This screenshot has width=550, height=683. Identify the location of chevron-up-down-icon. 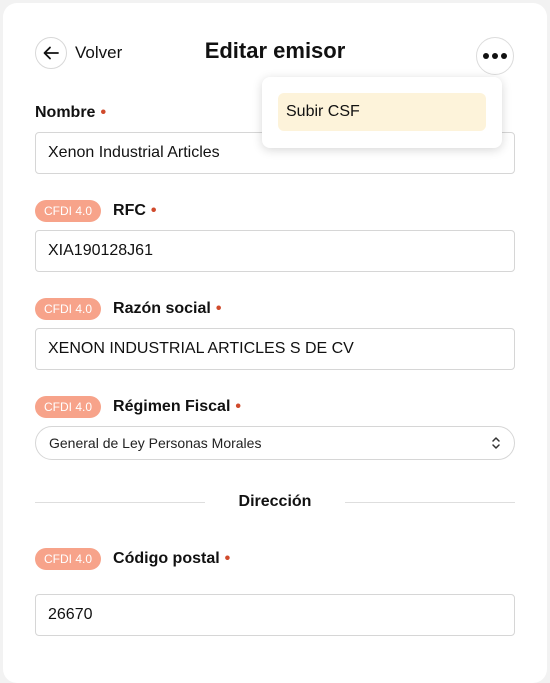
(496, 443).